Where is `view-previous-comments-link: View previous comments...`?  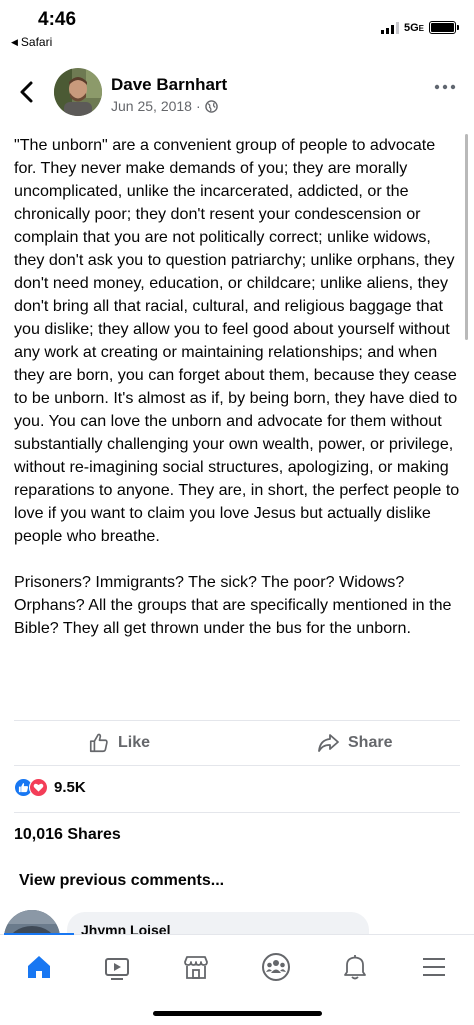 view-previous-comments-link: View previous comments... is located at coordinates (121, 881).